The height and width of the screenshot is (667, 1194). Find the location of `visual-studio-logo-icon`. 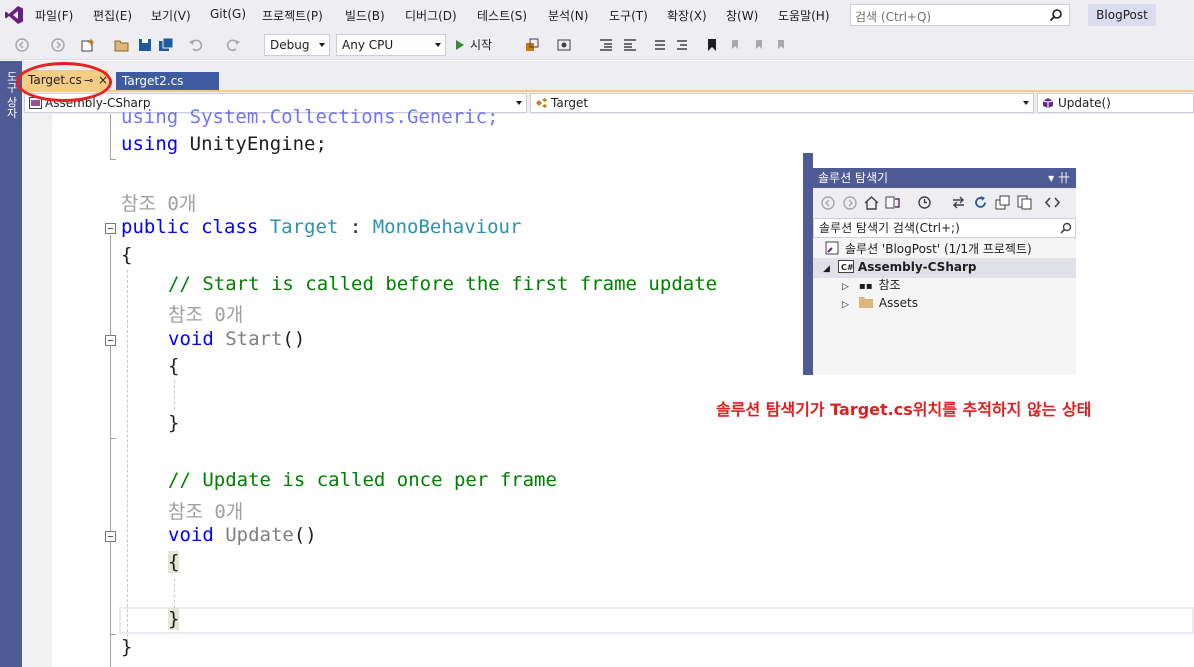

visual-studio-logo-icon is located at coordinates (14, 15).